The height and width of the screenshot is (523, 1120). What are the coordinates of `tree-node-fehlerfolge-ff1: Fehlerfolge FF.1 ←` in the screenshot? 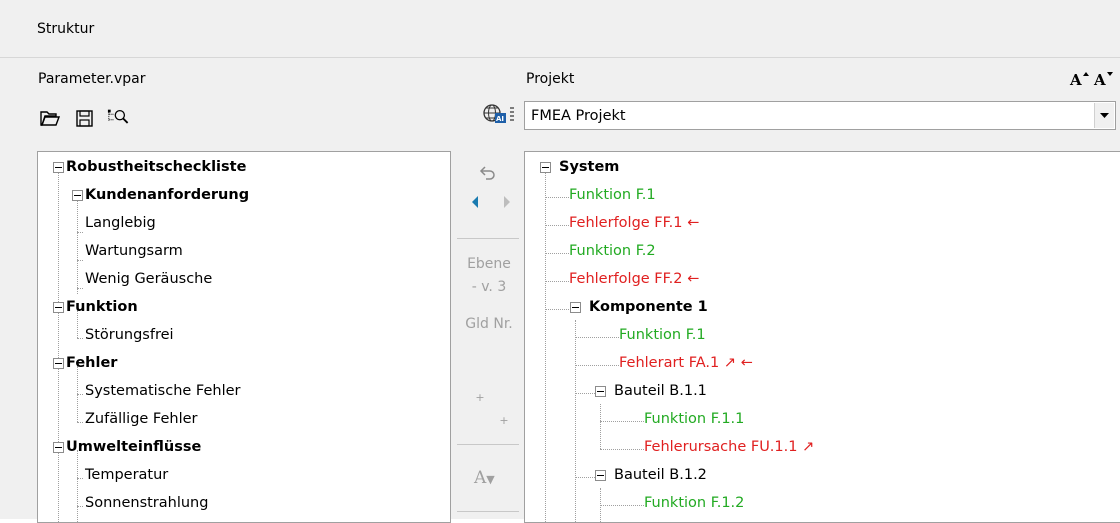 It's located at (634, 223).